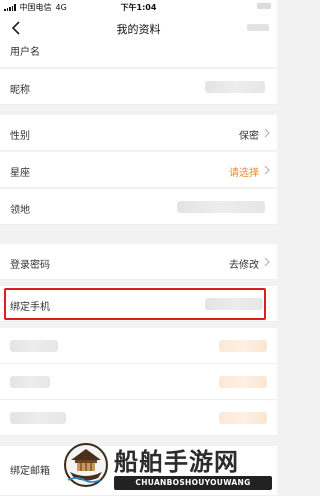  Describe the element at coordinates (20, 90) in the screenshot. I see `nickname-label: 昵称` at that location.